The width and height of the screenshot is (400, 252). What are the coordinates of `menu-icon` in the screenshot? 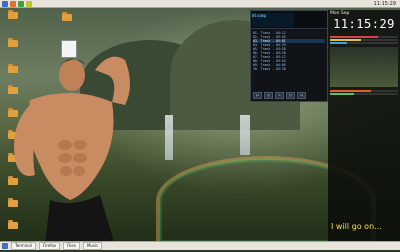 It's located at (5, 3).